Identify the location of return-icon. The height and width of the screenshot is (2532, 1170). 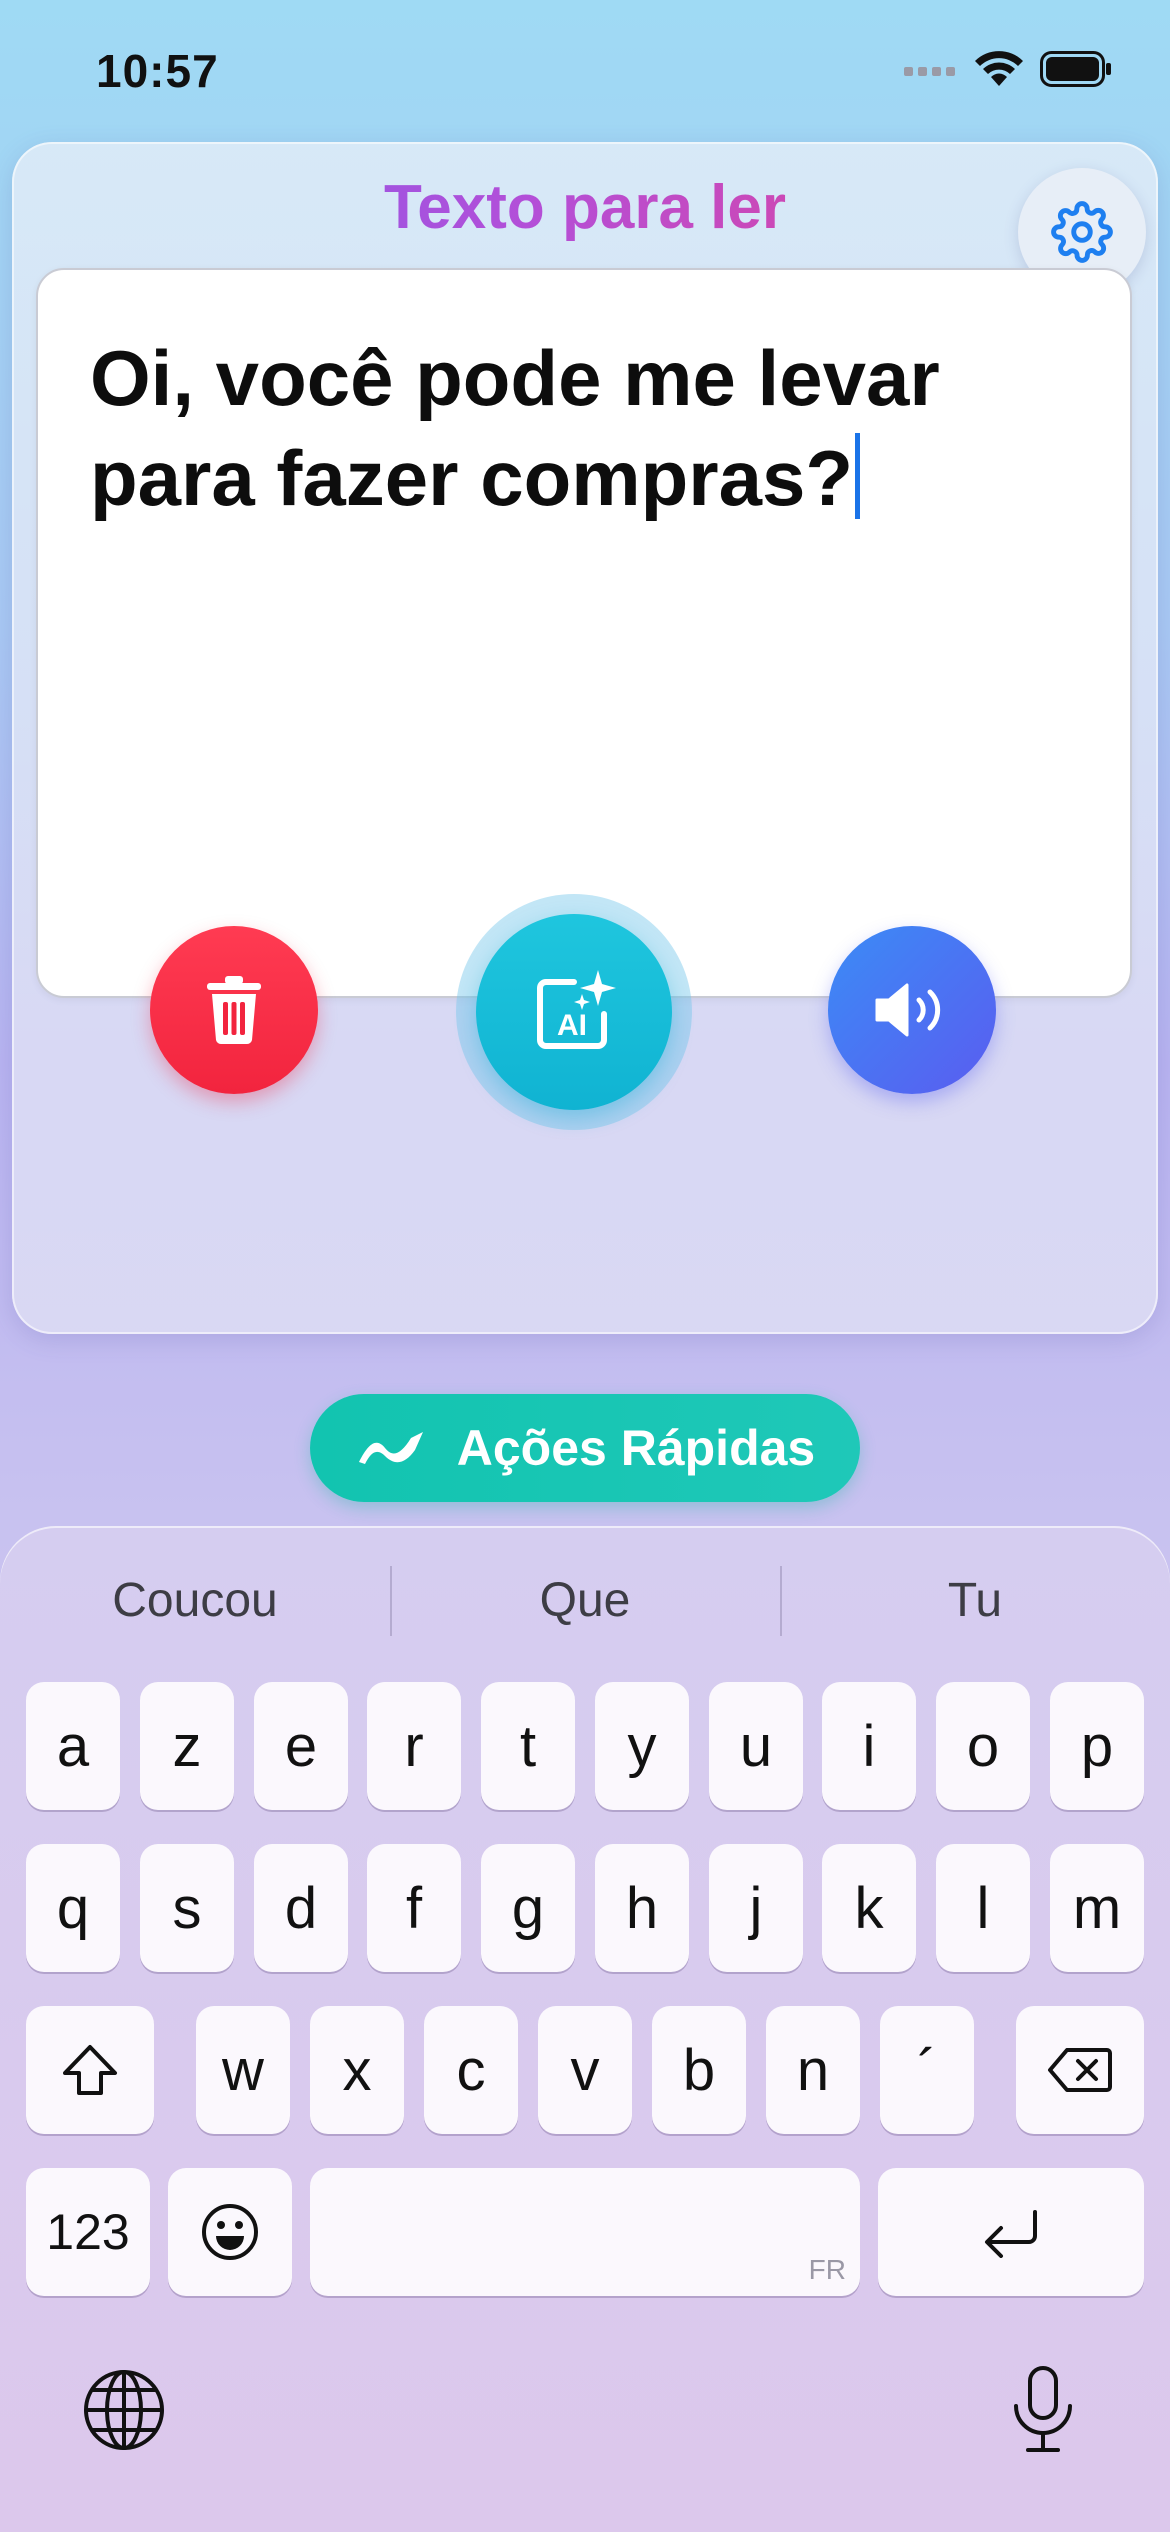
(1011, 2234).